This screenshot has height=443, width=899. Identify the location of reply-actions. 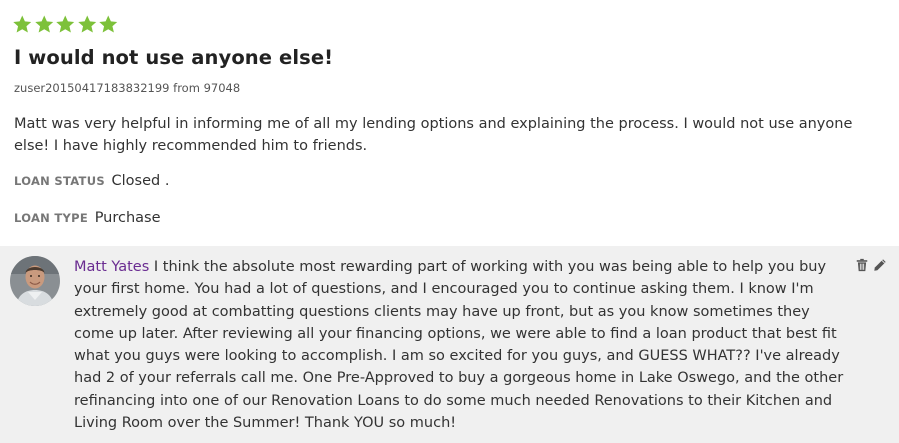
(871, 265).